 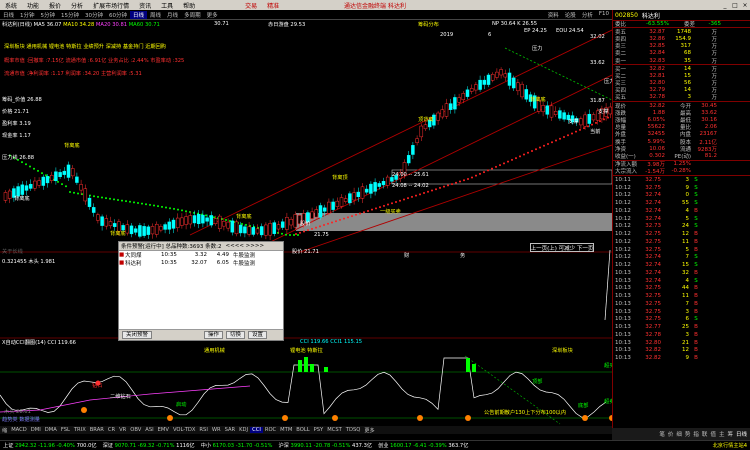 I want to click on alert-row: ■ 大同煤 10:35 3.32 4.49 牛股监测, so click(x=201, y=255).